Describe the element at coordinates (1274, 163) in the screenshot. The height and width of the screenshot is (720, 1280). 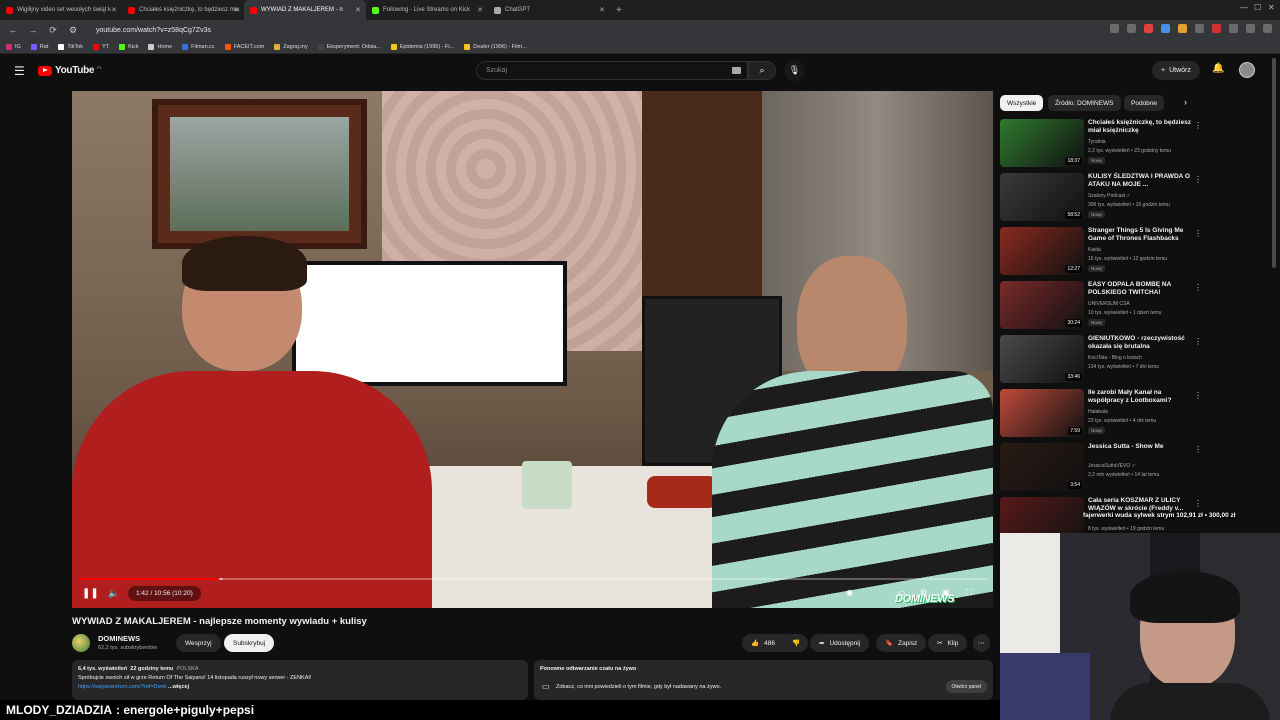
I see `page-scrollbar` at that location.